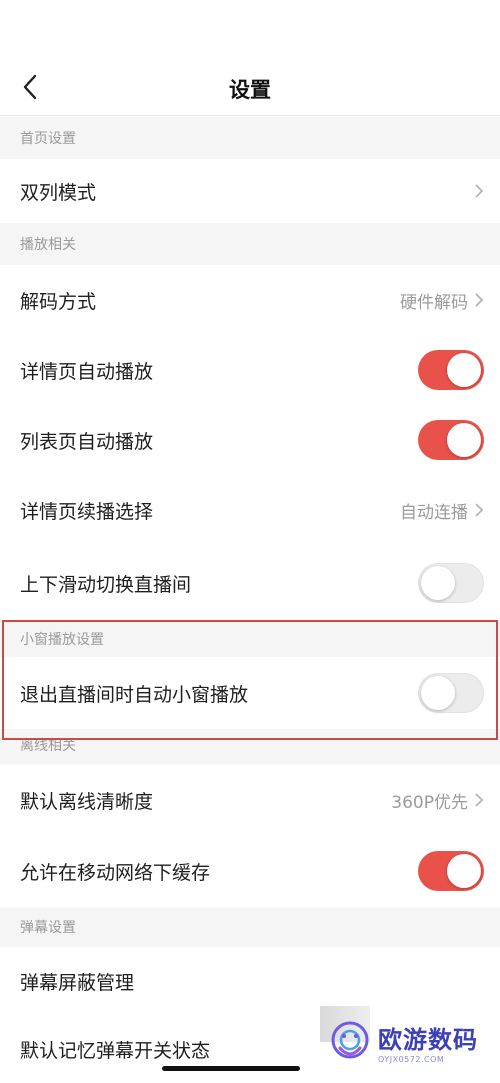 The width and height of the screenshot is (500, 1083). I want to click on row-label: 弹幕屏蔽管理, so click(77, 982).